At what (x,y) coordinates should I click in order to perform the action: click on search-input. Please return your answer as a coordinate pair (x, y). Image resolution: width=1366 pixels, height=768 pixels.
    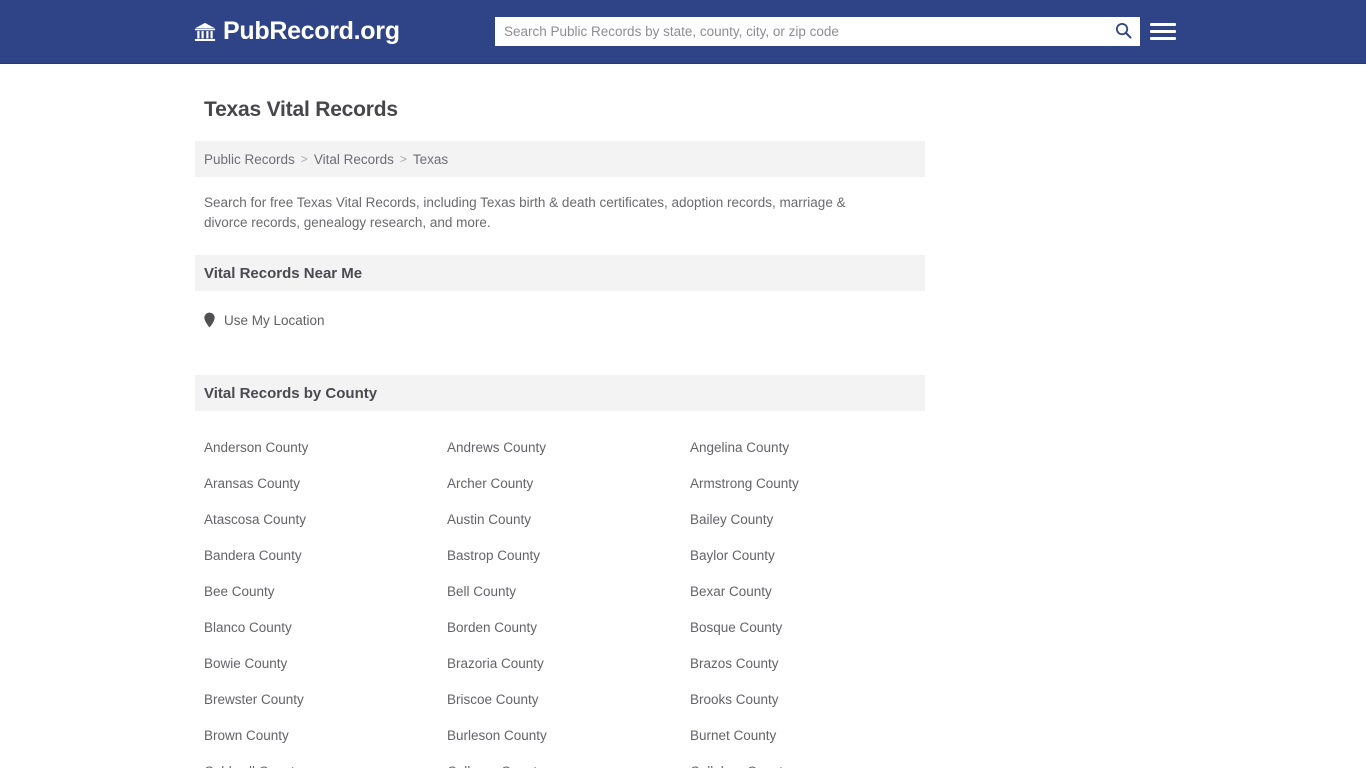
    Looking at the image, I should click on (800, 31).